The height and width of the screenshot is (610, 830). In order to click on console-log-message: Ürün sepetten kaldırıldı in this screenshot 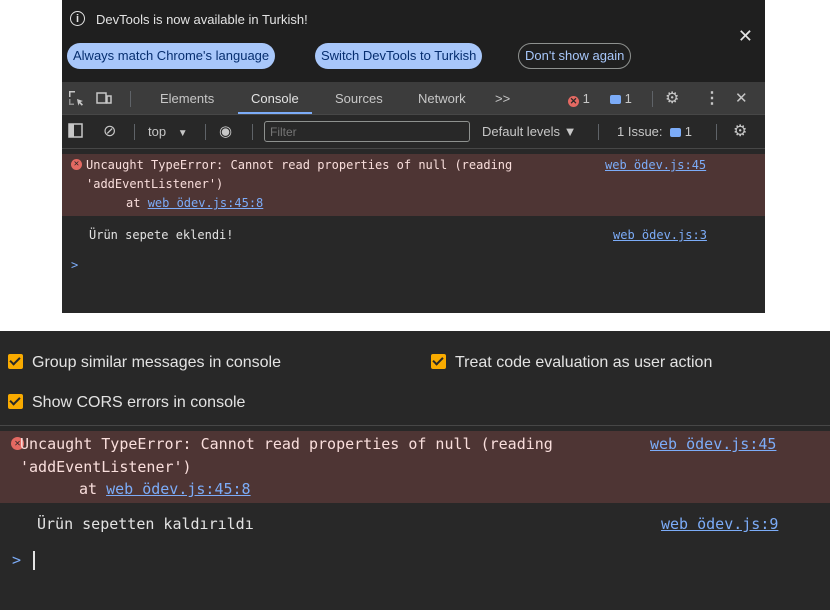, I will do `click(145, 524)`.